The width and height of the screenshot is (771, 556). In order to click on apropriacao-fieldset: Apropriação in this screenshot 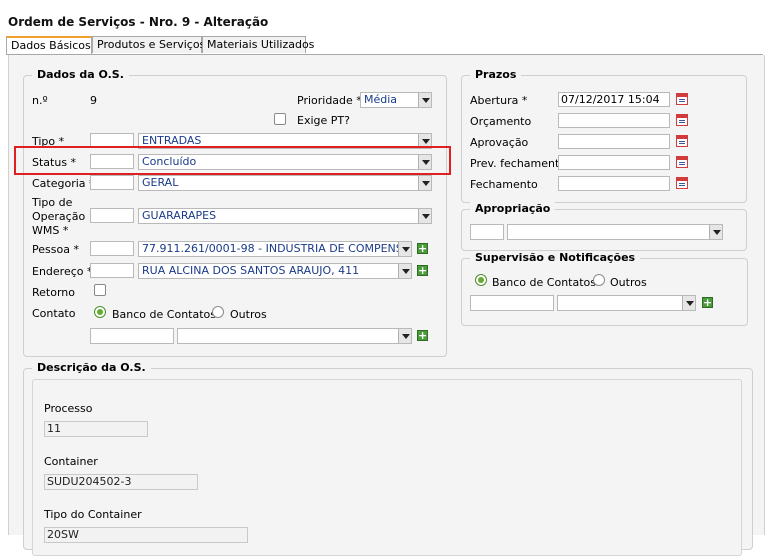, I will do `click(604, 226)`.